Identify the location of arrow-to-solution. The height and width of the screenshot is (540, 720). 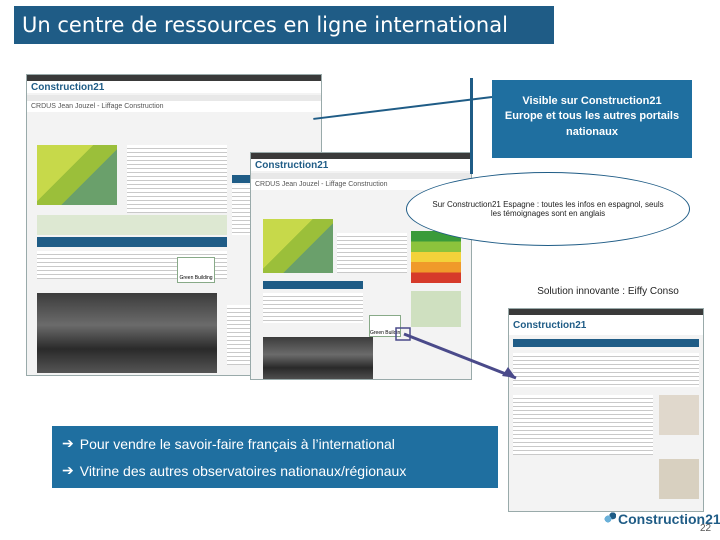
(456, 353).